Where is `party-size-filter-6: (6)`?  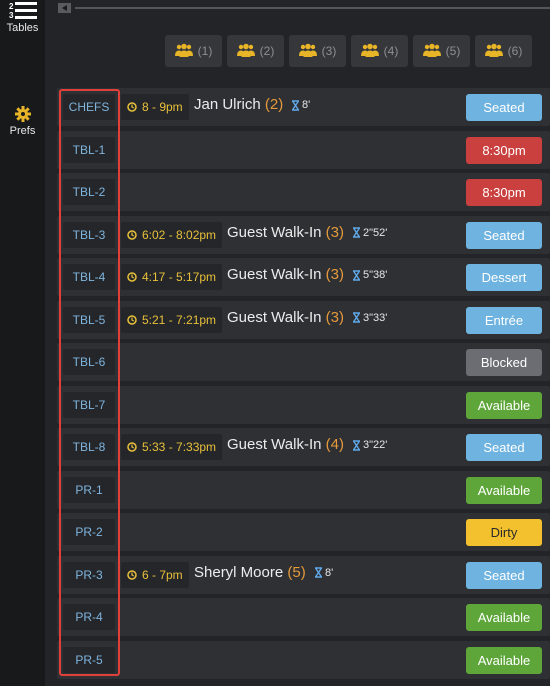
party-size-filter-6: (6) is located at coordinates (503, 51).